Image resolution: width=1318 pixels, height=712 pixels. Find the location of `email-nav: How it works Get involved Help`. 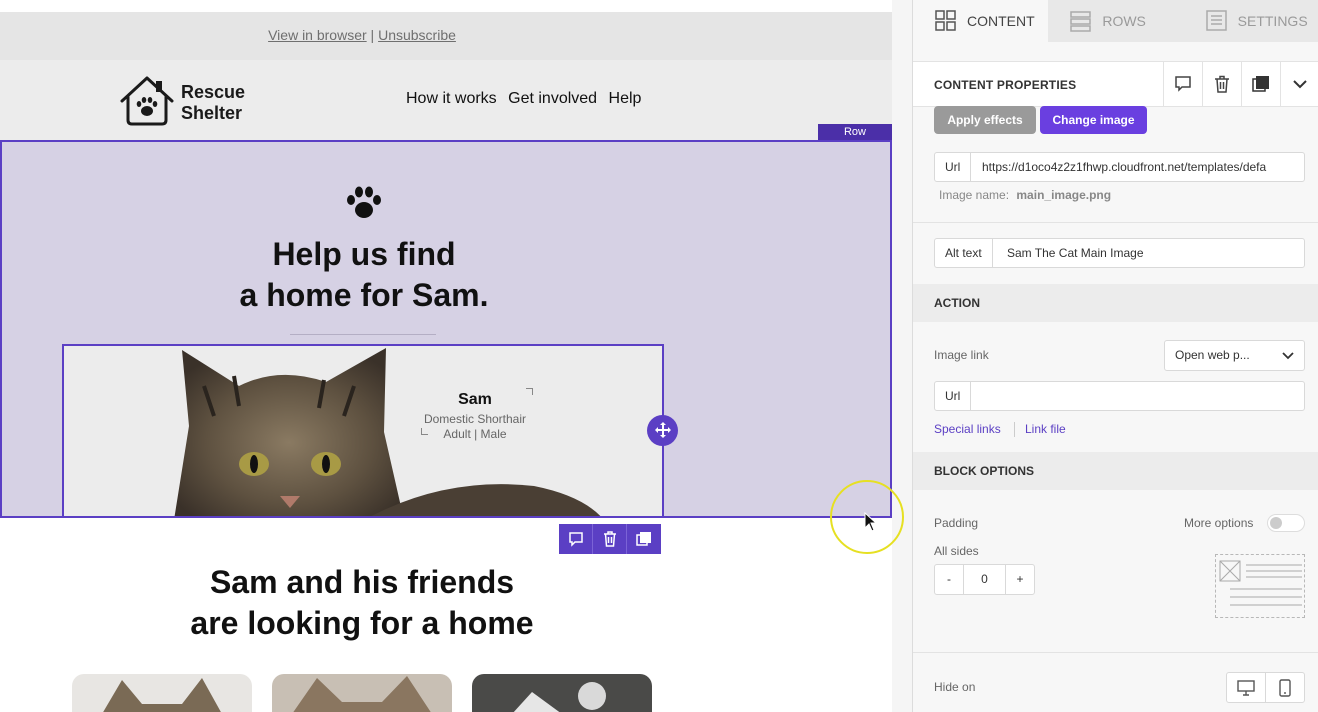

email-nav: How it works Get involved Help is located at coordinates (527, 99).